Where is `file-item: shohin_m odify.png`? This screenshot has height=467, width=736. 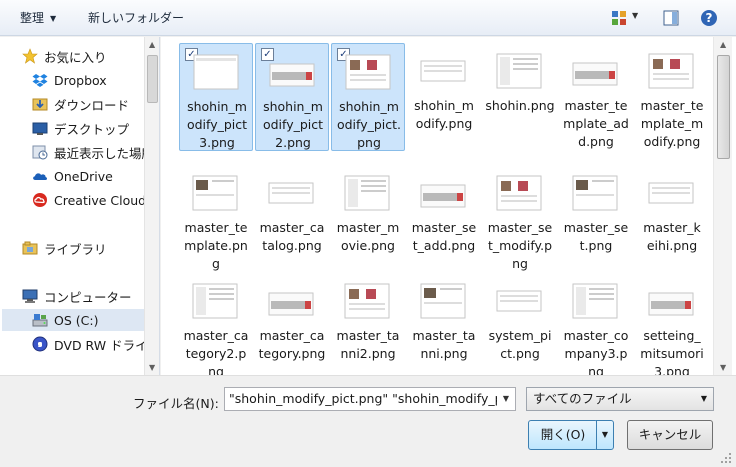
file-item: shohin_m odify.png is located at coordinates (444, 97).